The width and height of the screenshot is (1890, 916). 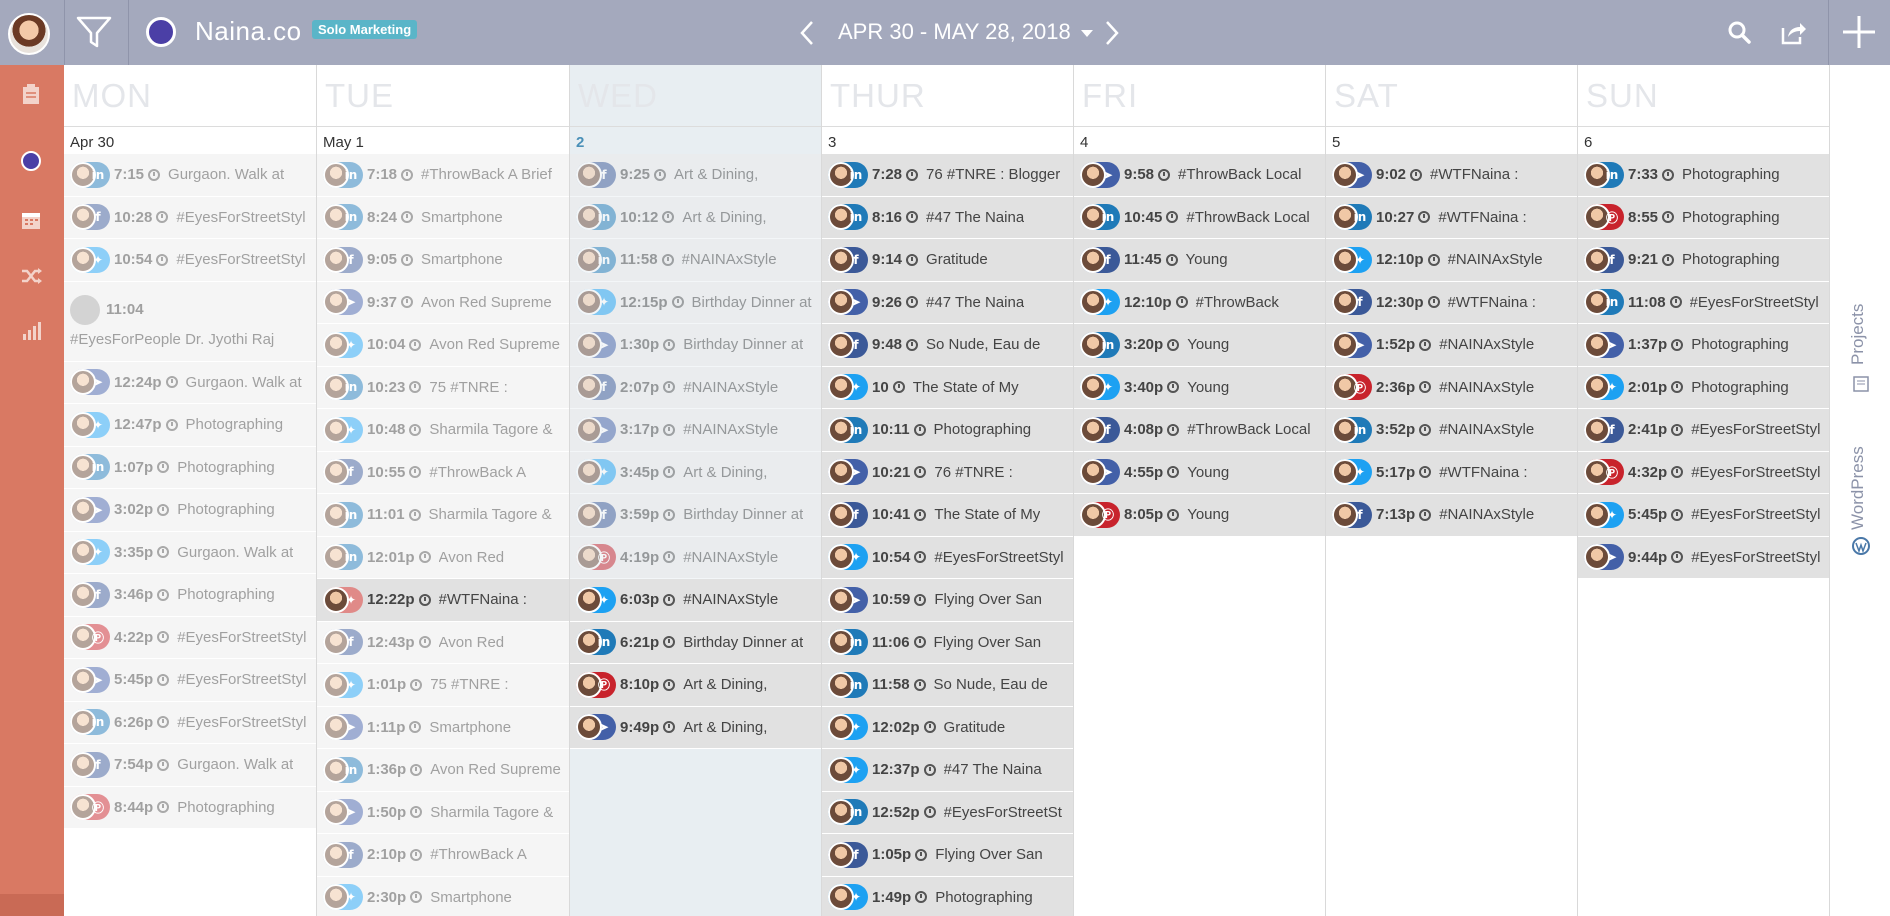 I want to click on scheduled-post: ✦ 3:45p Art & Dining,, so click(x=695, y=472).